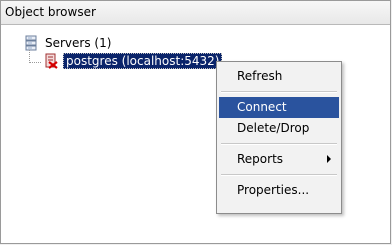 The image size is (392, 245). I want to click on submenu-arrow-icon, so click(329, 159).